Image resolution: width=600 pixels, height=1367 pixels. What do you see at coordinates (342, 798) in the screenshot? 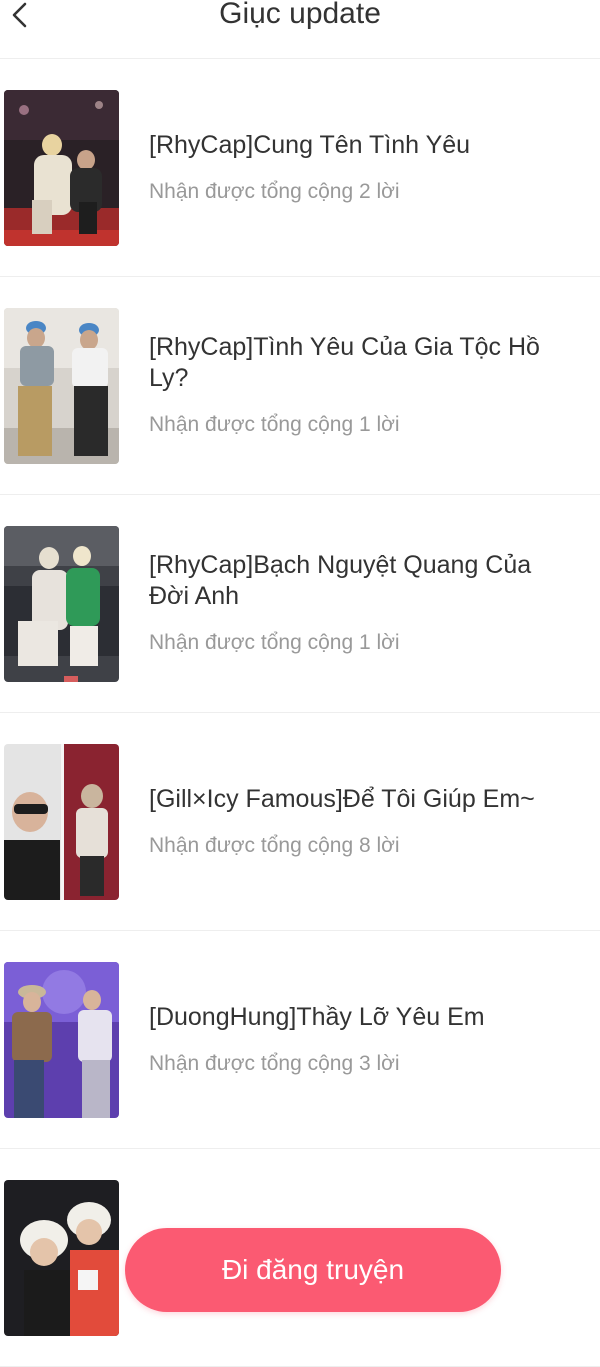
I see `story-title: [Gill×Icy Famous]Để Tôi Giúp Em~` at bounding box center [342, 798].